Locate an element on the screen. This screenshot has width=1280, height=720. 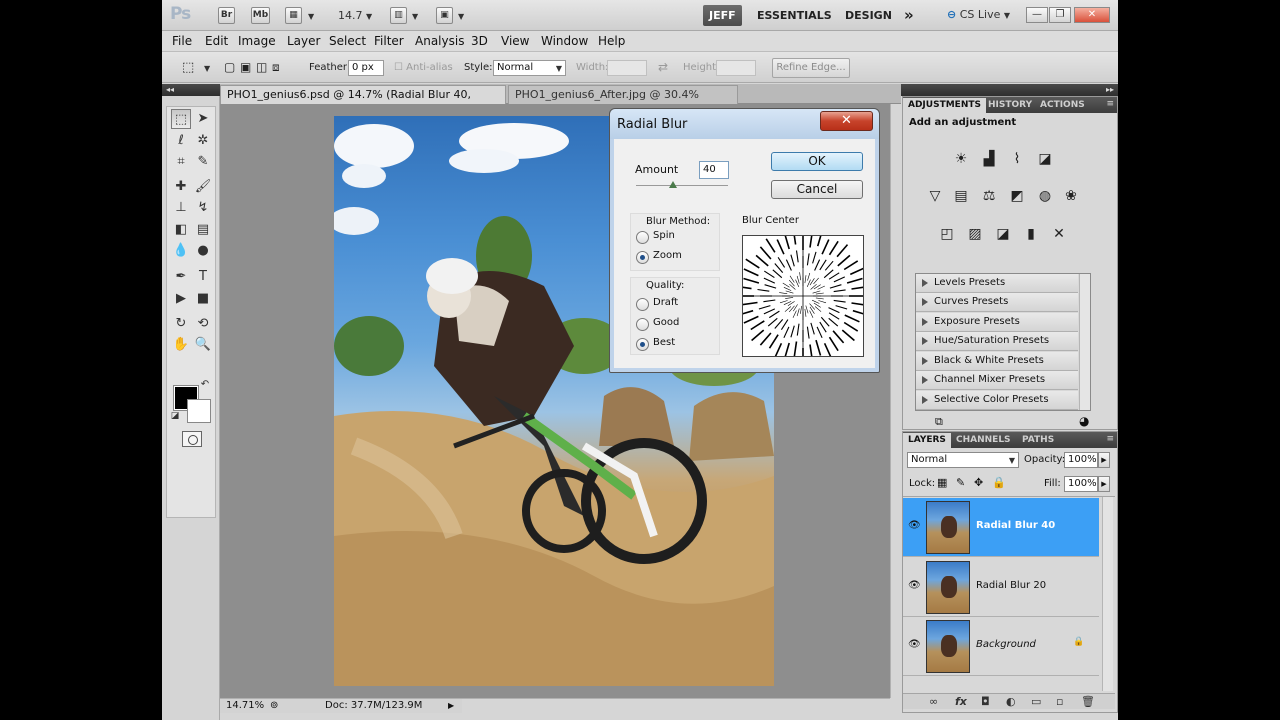
black-white-icon: ◩ is located at coordinates (1017, 196).